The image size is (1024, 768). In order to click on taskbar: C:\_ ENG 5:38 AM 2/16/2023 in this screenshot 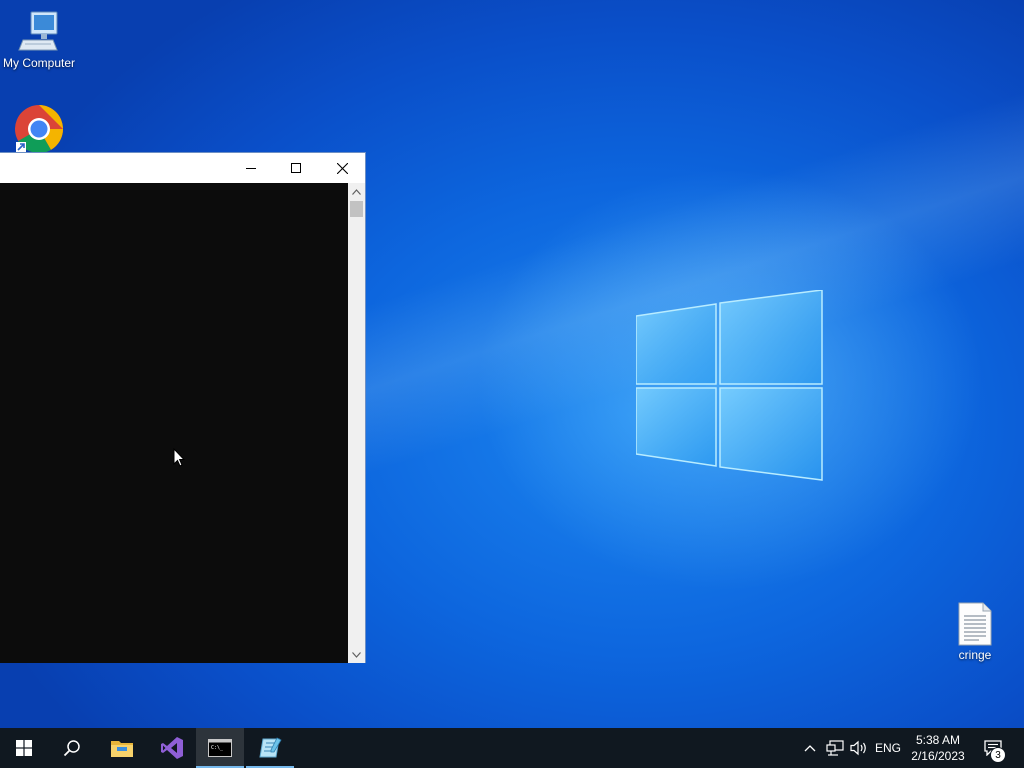, I will do `click(512, 748)`.